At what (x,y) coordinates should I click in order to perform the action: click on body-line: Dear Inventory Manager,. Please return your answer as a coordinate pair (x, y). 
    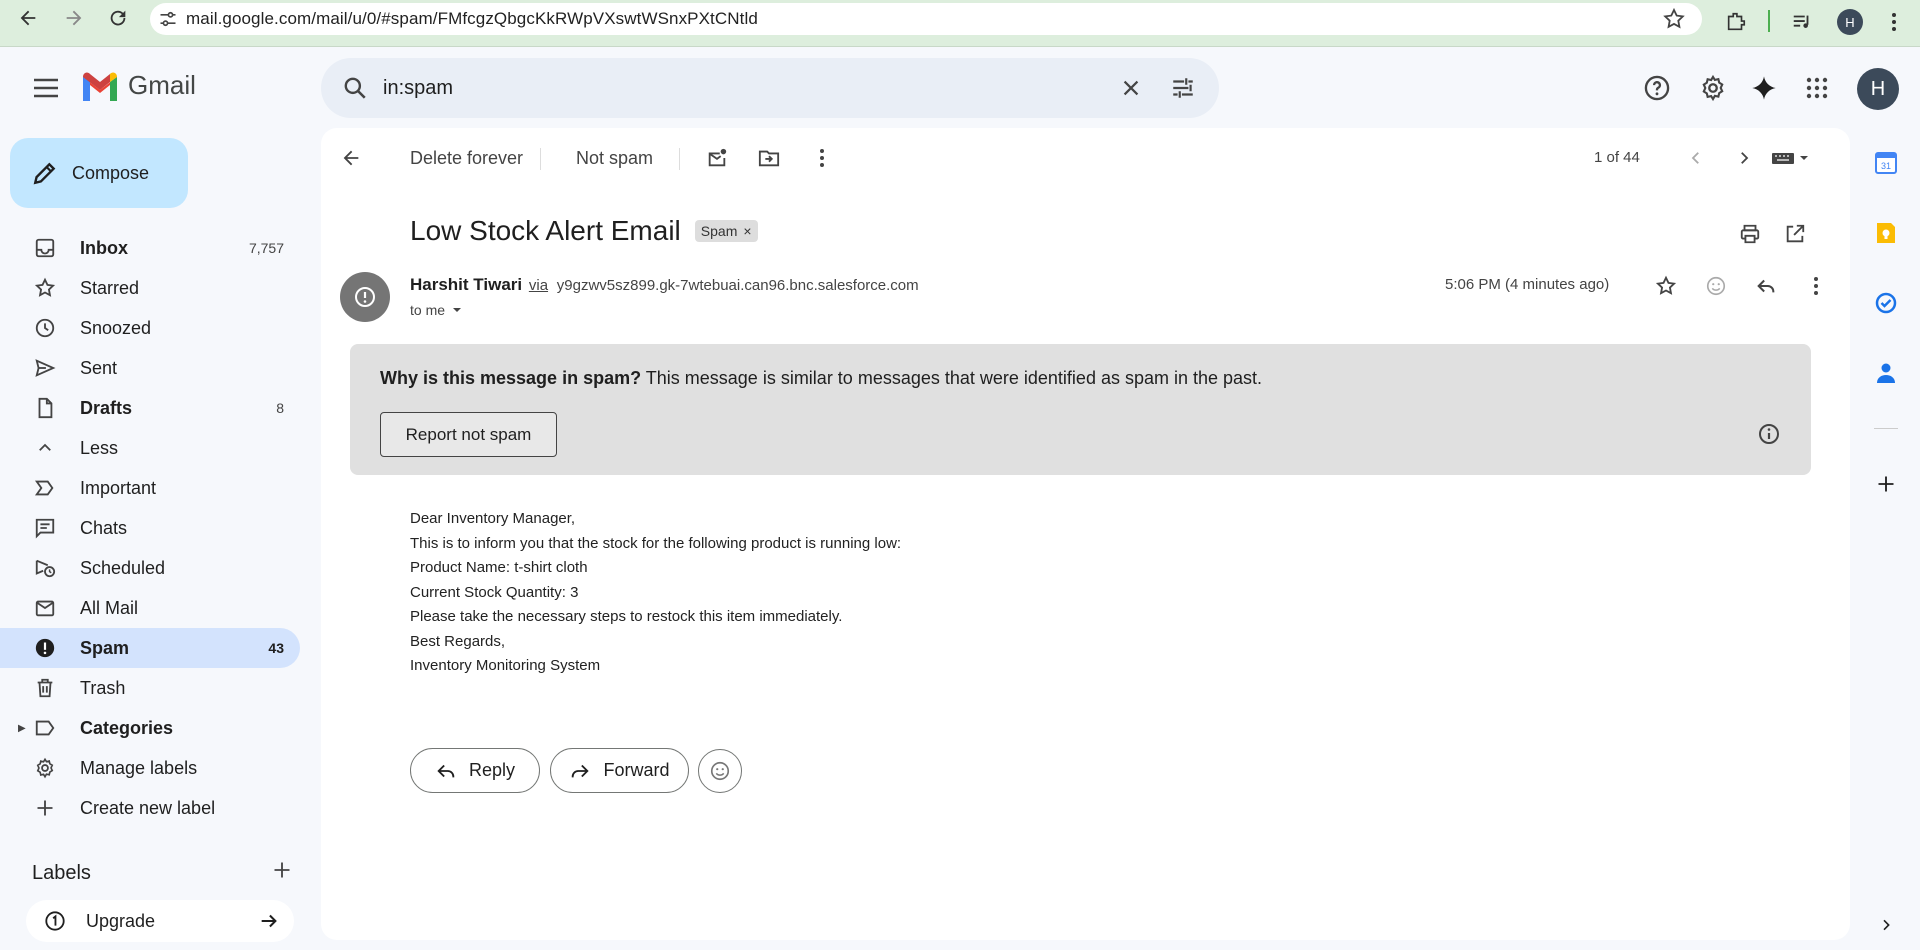
    Looking at the image, I should click on (493, 518).